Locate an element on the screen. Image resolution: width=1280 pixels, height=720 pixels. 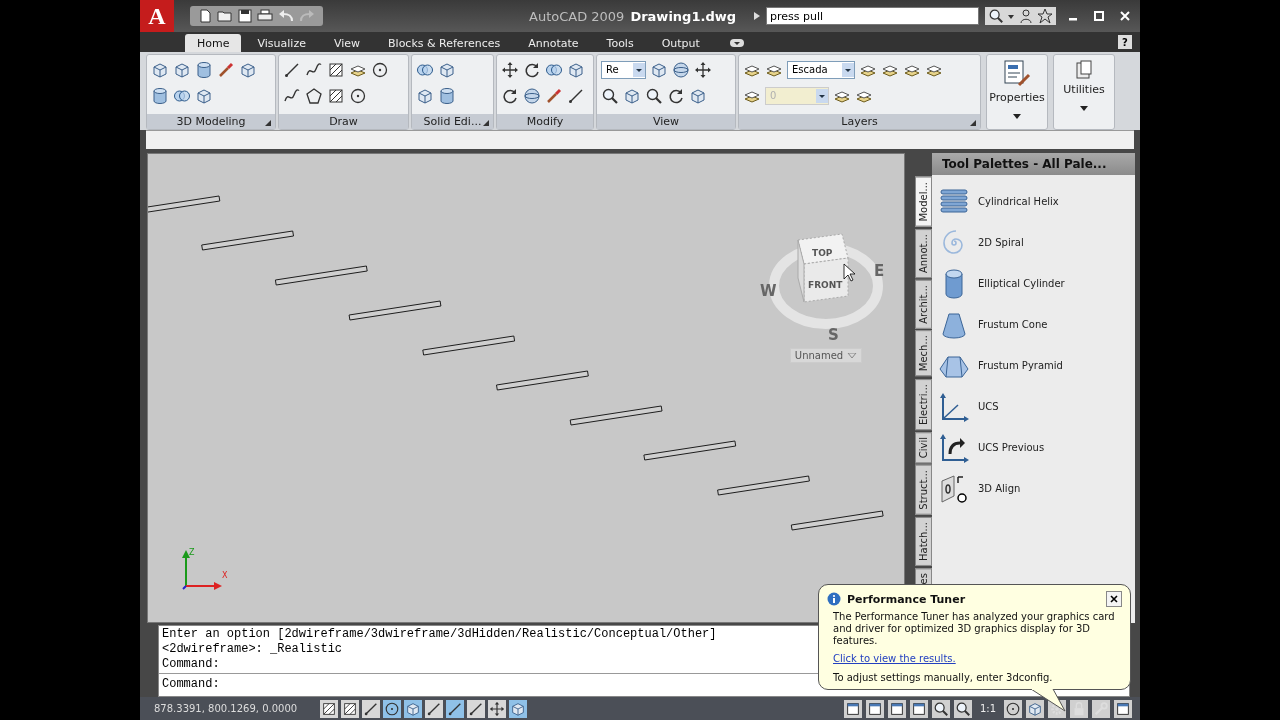
command-history-line: Enter an option [2dwireframe/3dwireframe/3dHidden/Realistic/Conceptual/Other] is located at coordinates (439, 634).